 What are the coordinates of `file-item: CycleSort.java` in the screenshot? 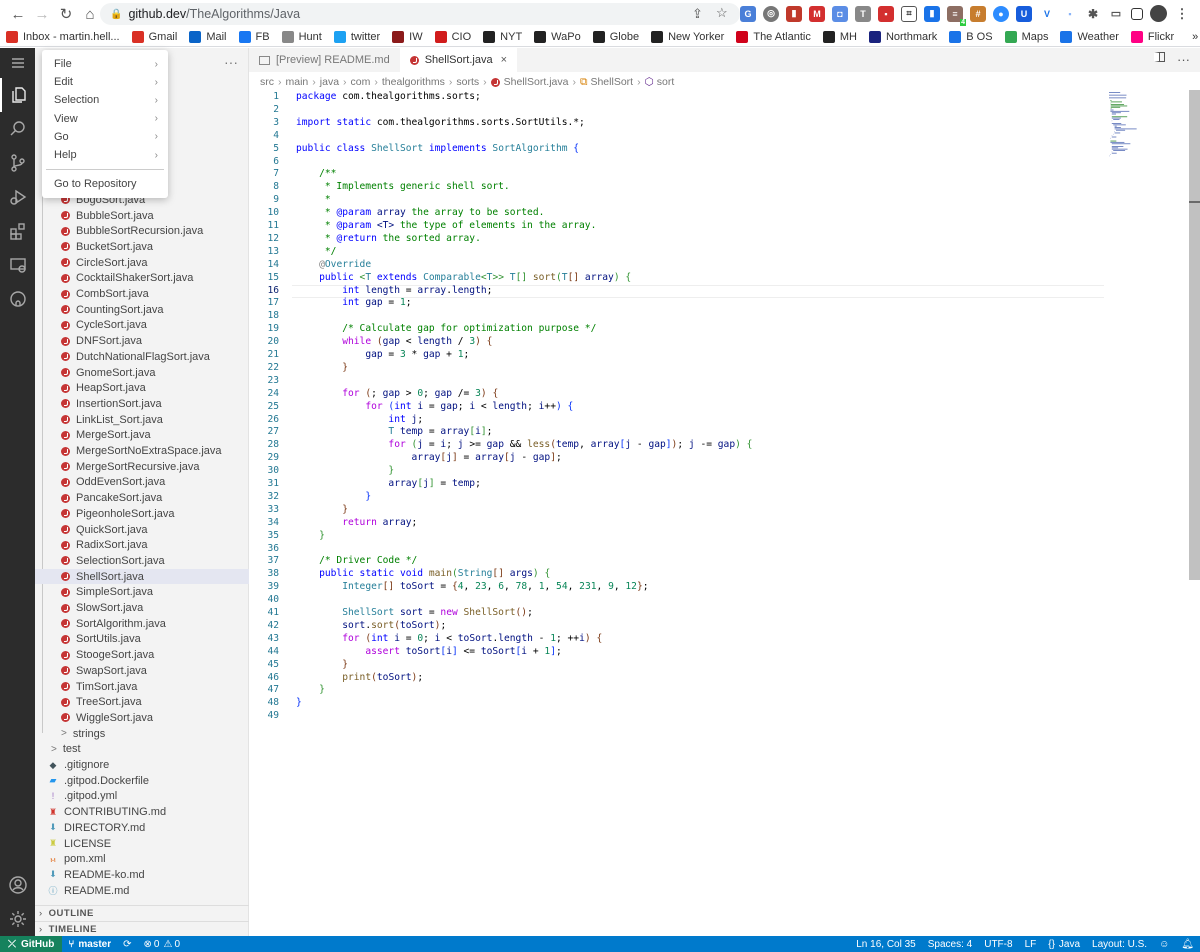 It's located at (142, 326).